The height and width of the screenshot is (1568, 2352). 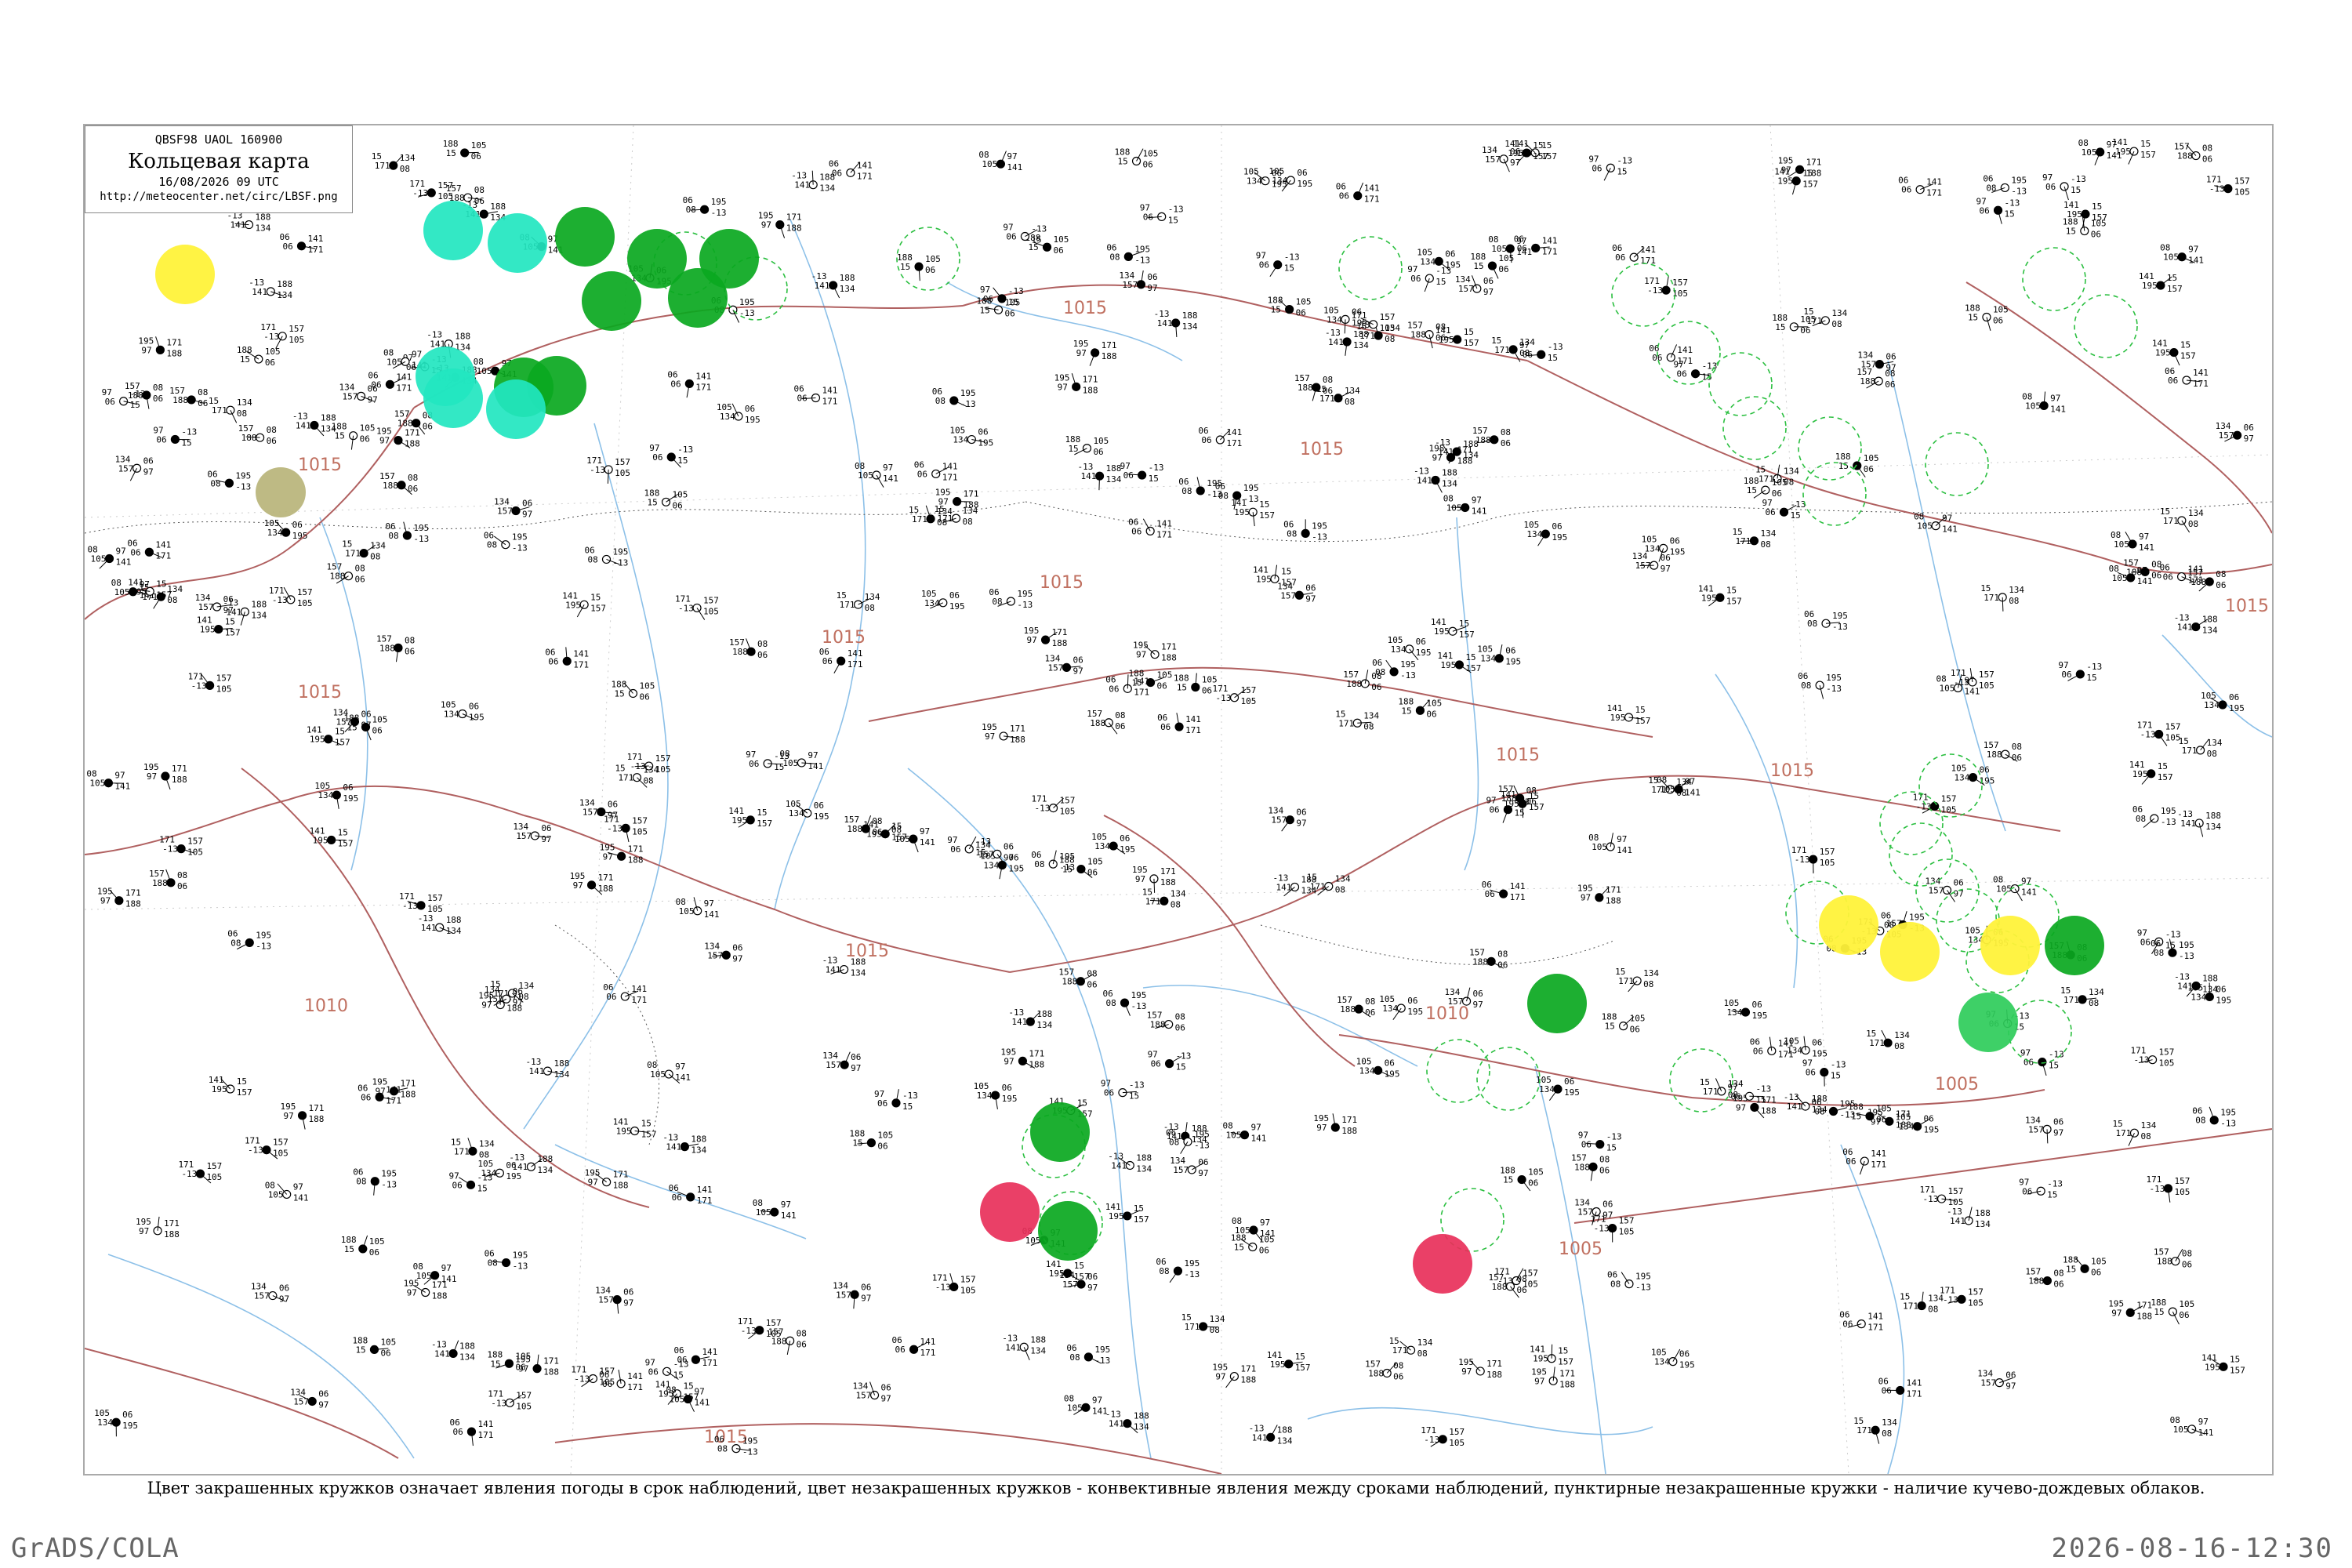 I want to click on station-plot: 0606141171, so click(x=1900, y=1387).